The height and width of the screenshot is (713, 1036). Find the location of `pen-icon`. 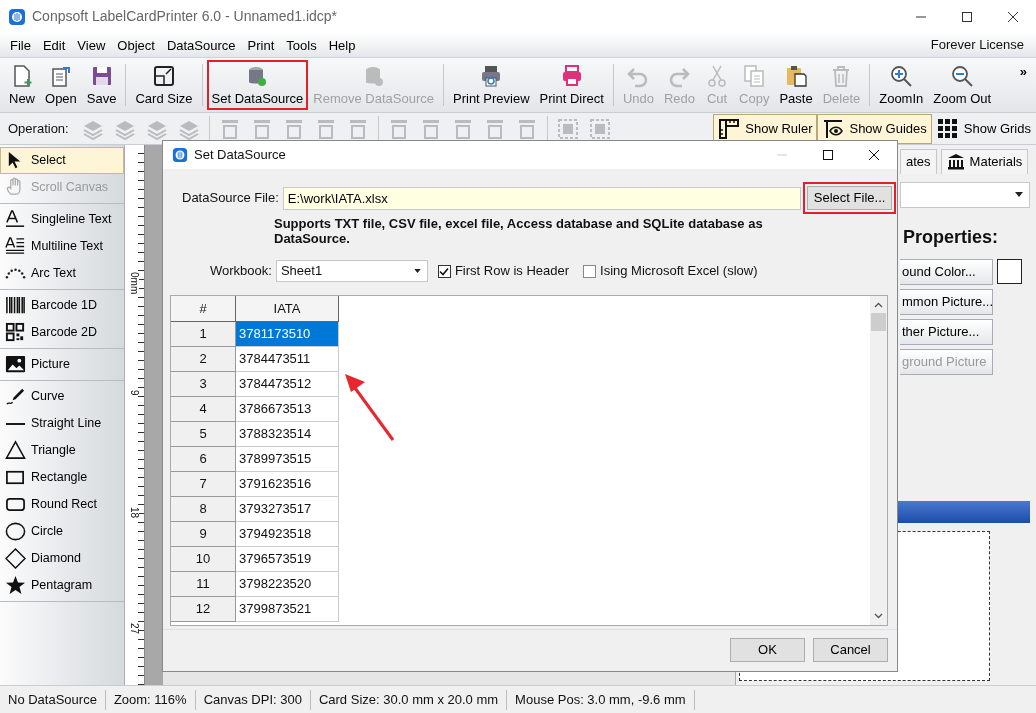

pen-icon is located at coordinates (15, 396).